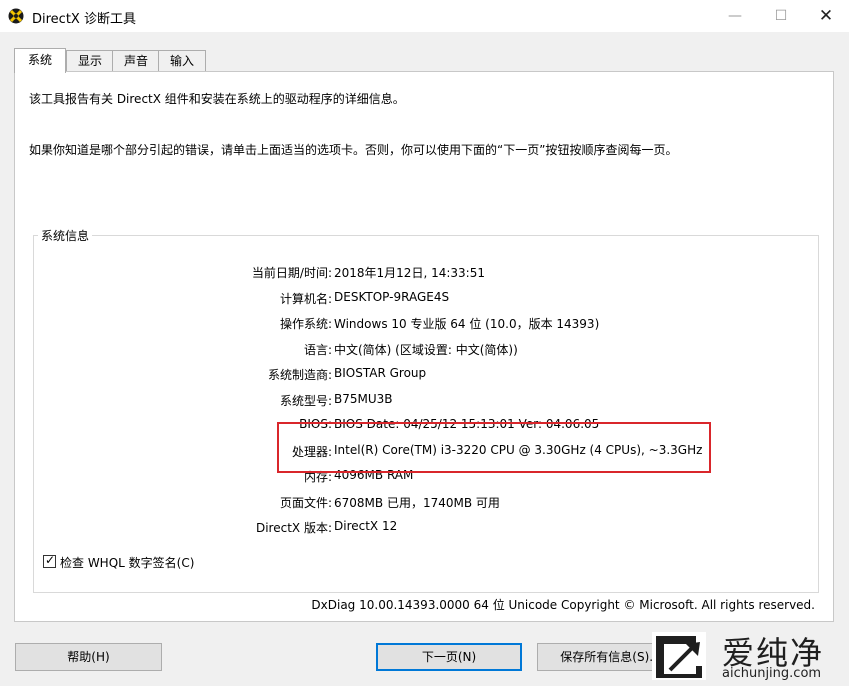 The width and height of the screenshot is (849, 686). I want to click on whql-checkbox: ✓, so click(49, 560).